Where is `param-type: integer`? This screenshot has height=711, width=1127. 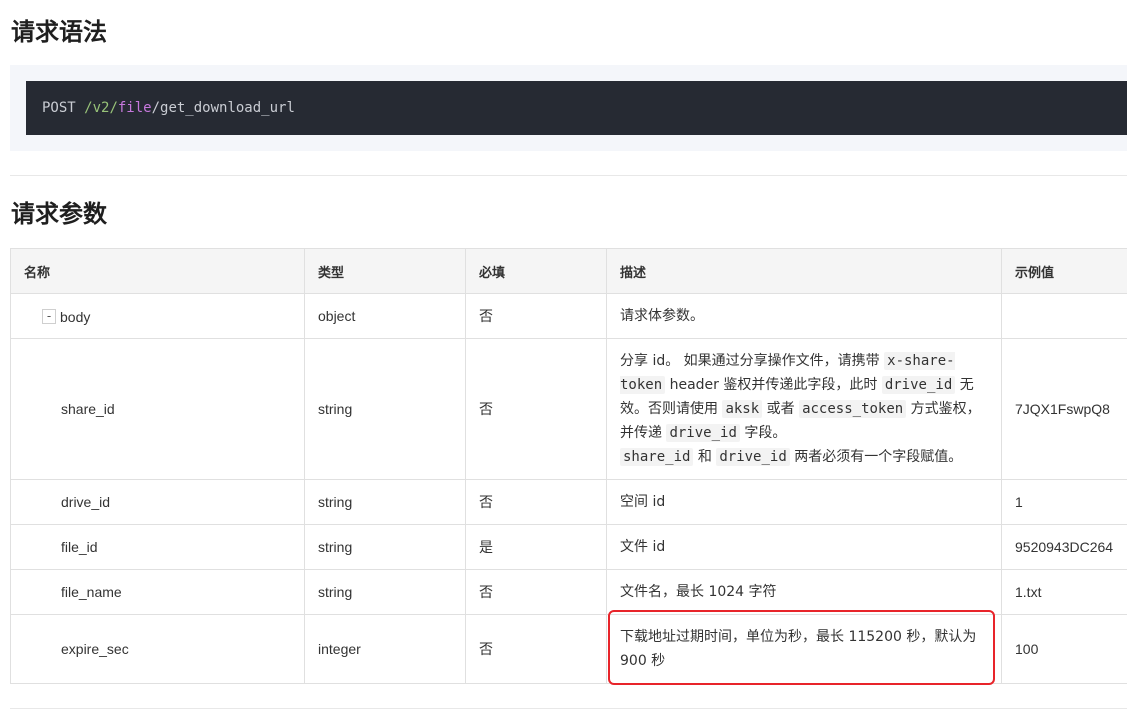
param-type: integer is located at coordinates (385, 649).